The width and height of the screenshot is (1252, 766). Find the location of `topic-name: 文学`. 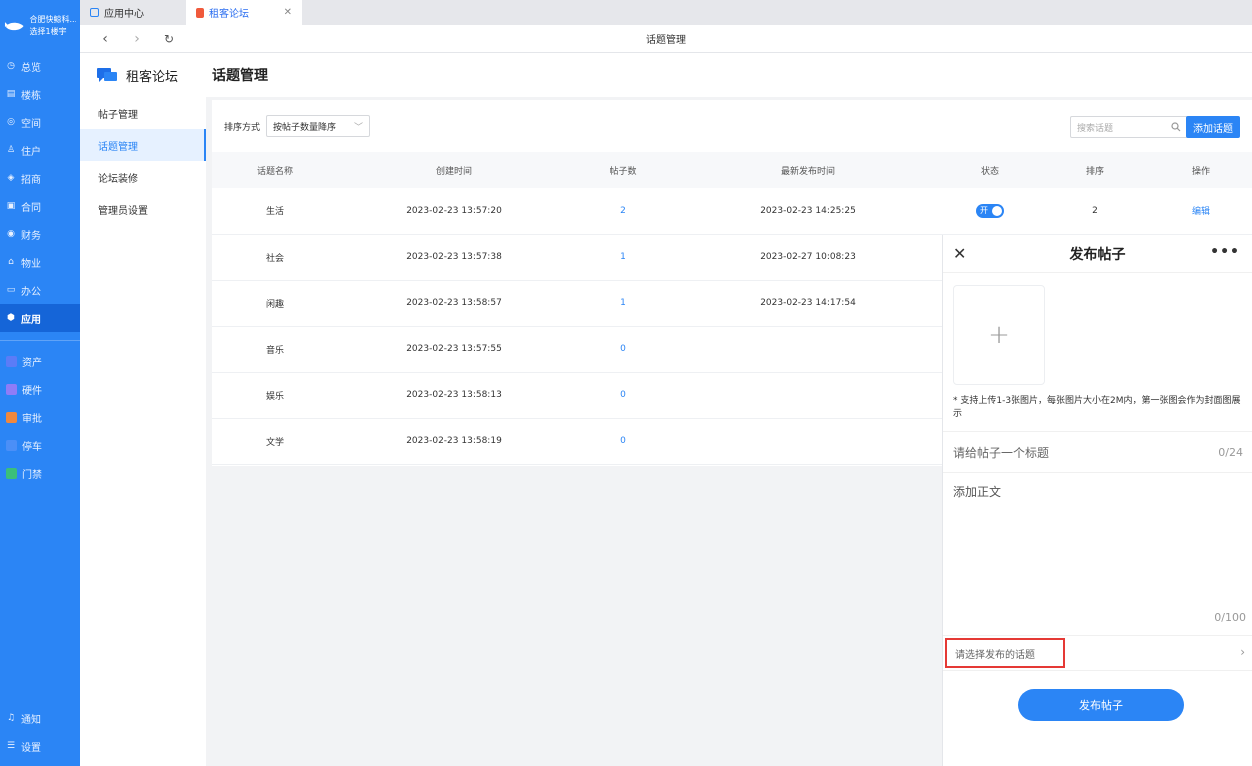

topic-name: 文学 is located at coordinates (275, 441).